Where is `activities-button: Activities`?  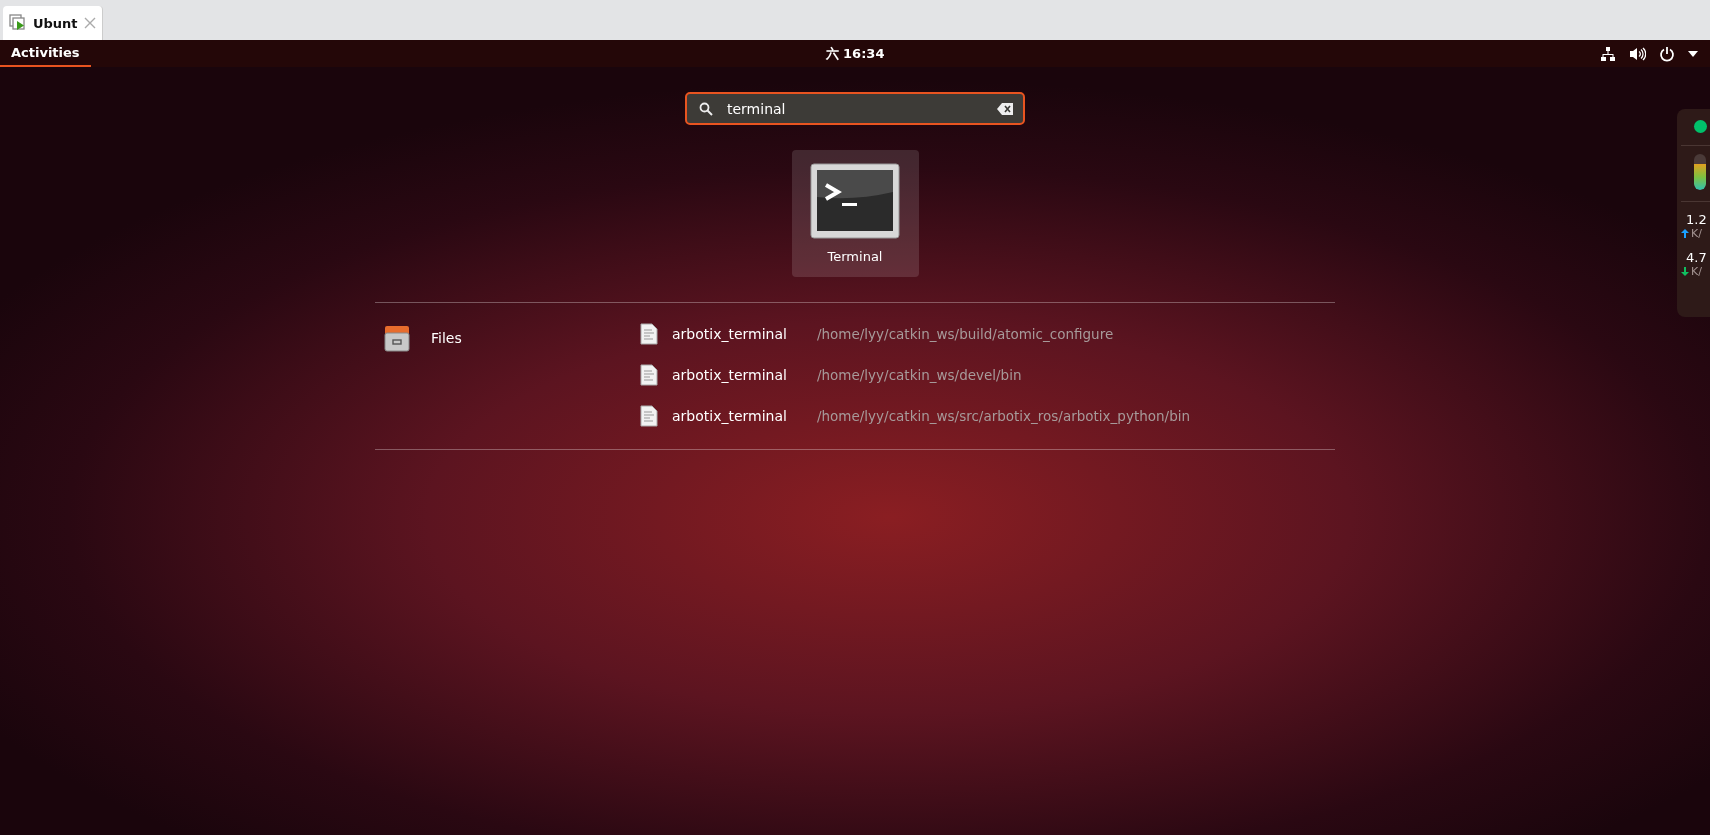 activities-button: Activities is located at coordinates (45, 53).